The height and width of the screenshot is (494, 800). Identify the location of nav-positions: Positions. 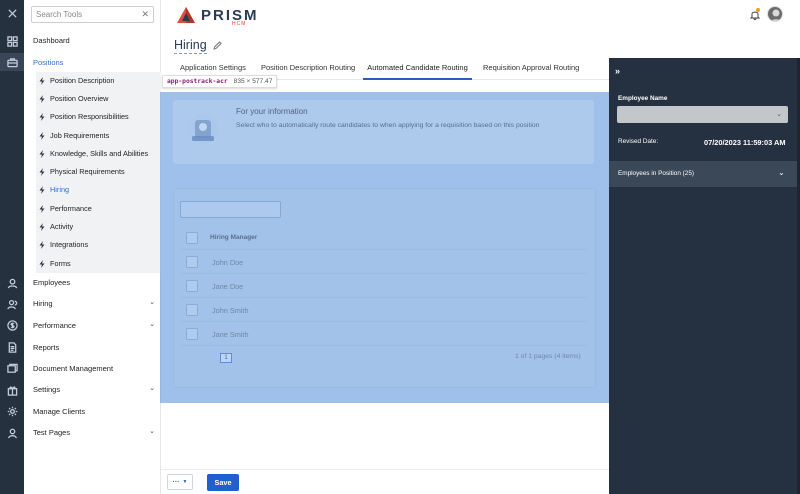
(95, 62).